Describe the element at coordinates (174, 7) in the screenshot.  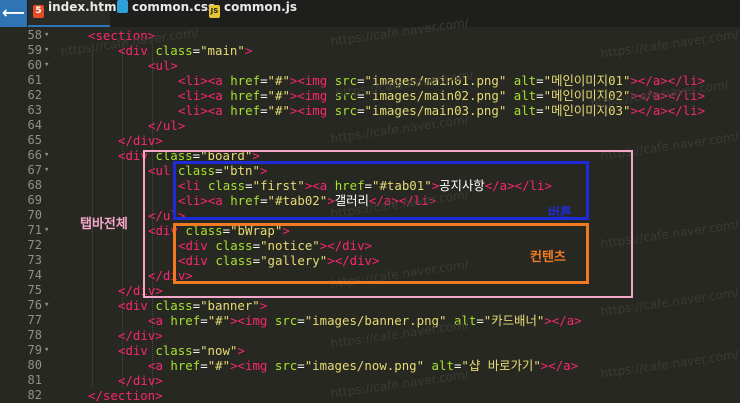
I see `tab-label: common.css` at that location.